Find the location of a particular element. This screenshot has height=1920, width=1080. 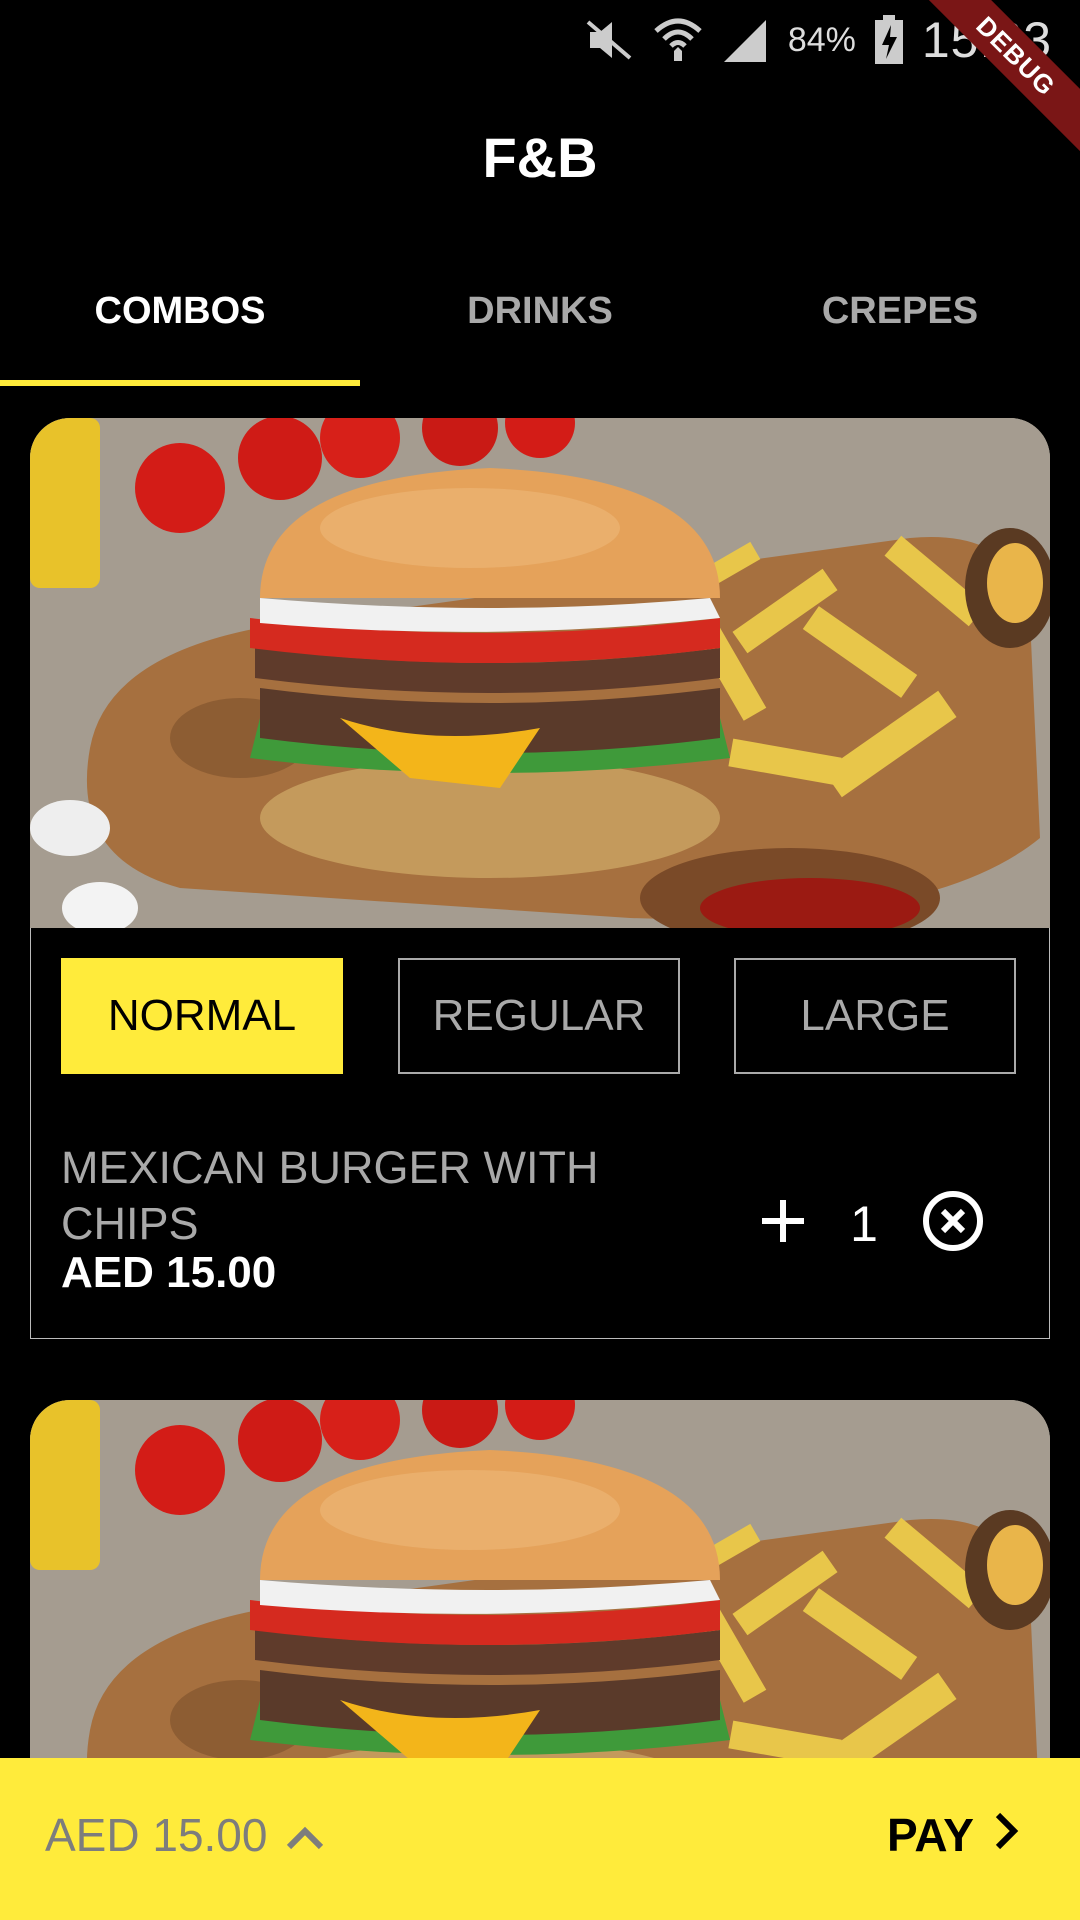

chevron-up-icon is located at coordinates (305, 1835).